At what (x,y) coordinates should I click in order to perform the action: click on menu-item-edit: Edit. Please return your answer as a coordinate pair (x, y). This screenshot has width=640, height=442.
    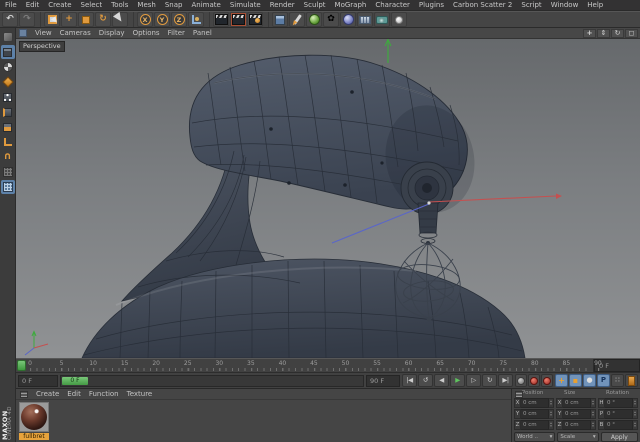
    Looking at the image, I should click on (33, 5).